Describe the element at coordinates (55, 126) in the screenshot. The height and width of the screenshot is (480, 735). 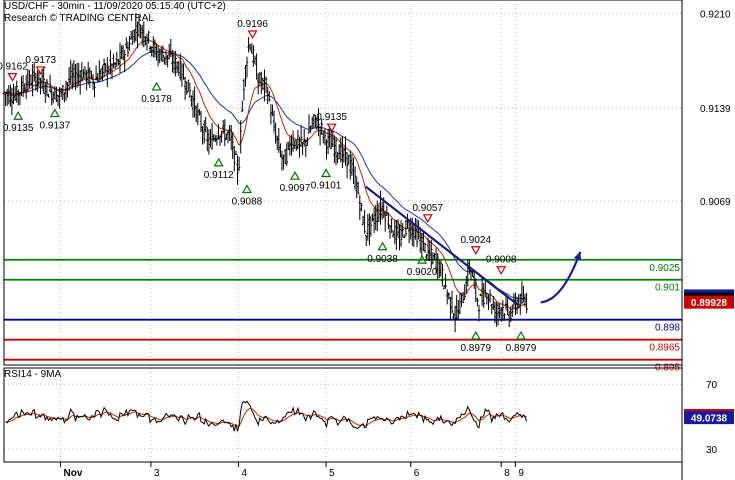
I see `swing-low-label: 0.9137` at that location.